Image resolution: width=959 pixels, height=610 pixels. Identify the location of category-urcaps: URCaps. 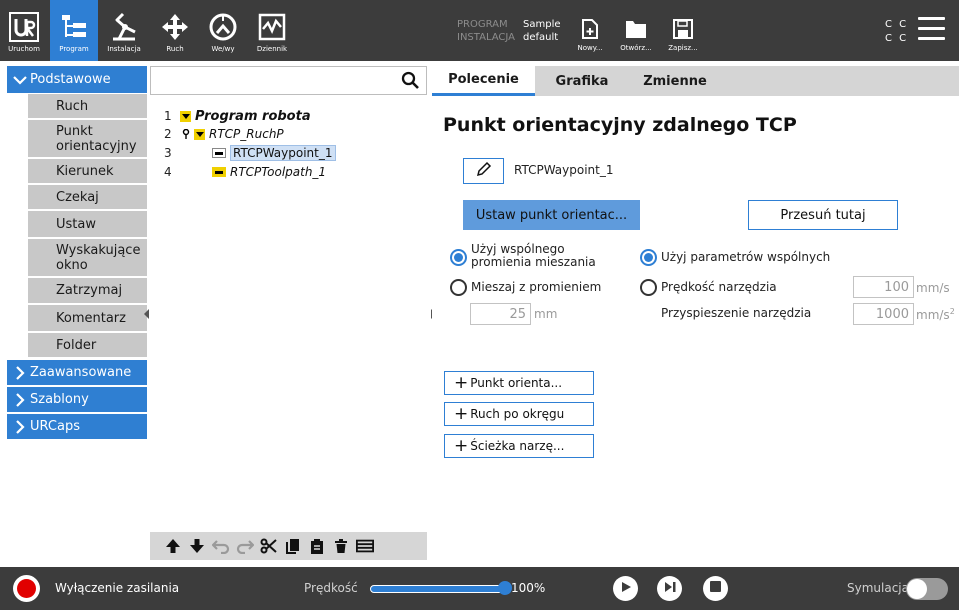
(77, 426).